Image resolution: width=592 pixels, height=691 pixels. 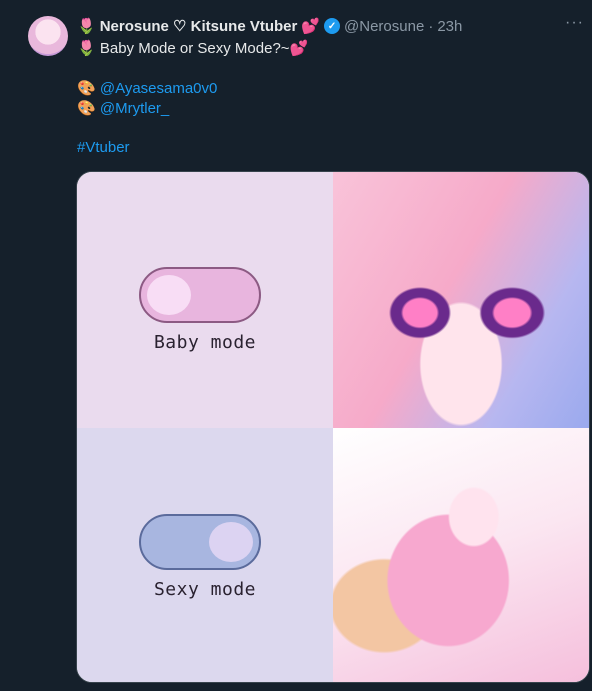 I want to click on tweet-question: Baby Mode or Sexy Mode?~, so click(x=194, y=48).